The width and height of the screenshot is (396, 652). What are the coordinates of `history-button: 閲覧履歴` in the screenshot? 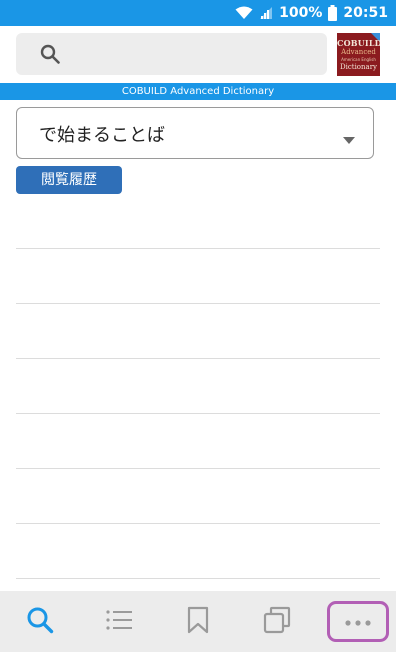 It's located at (69, 180).